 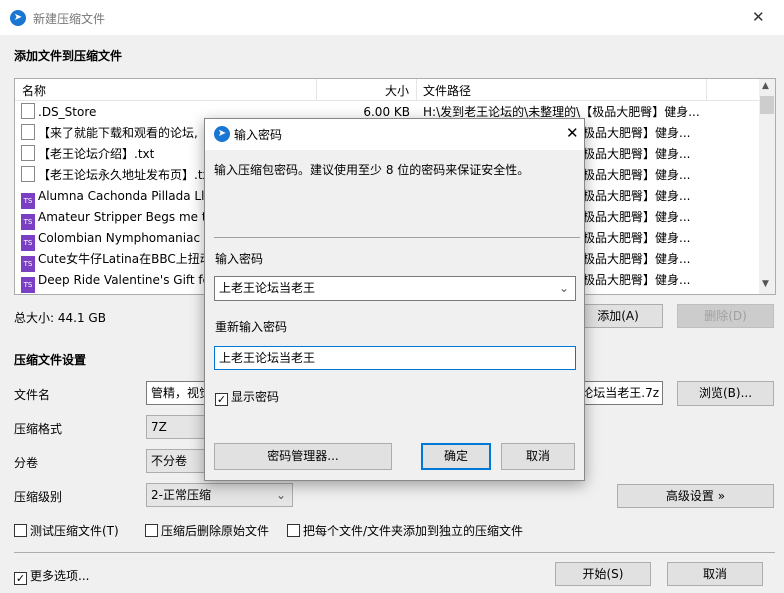 I want to click on file-name: .DS_Store, so click(x=67, y=112).